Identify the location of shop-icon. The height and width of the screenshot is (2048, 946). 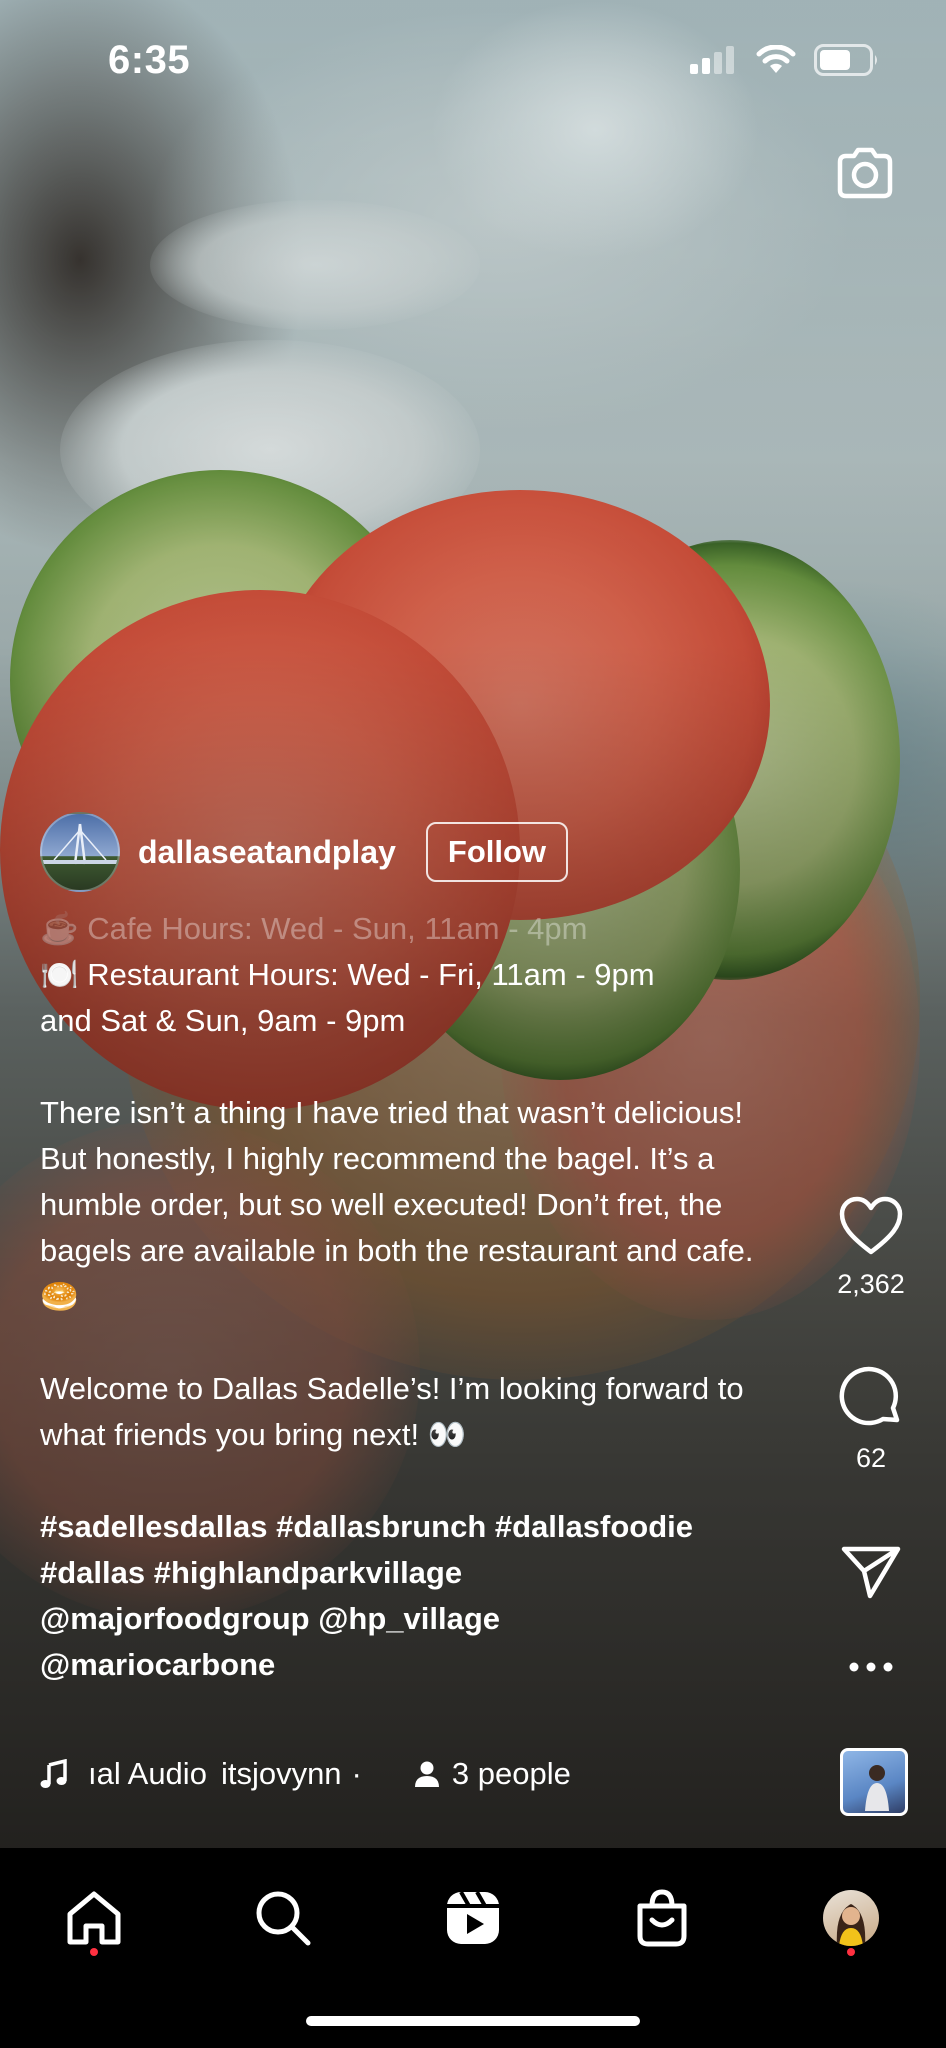
(662, 1918).